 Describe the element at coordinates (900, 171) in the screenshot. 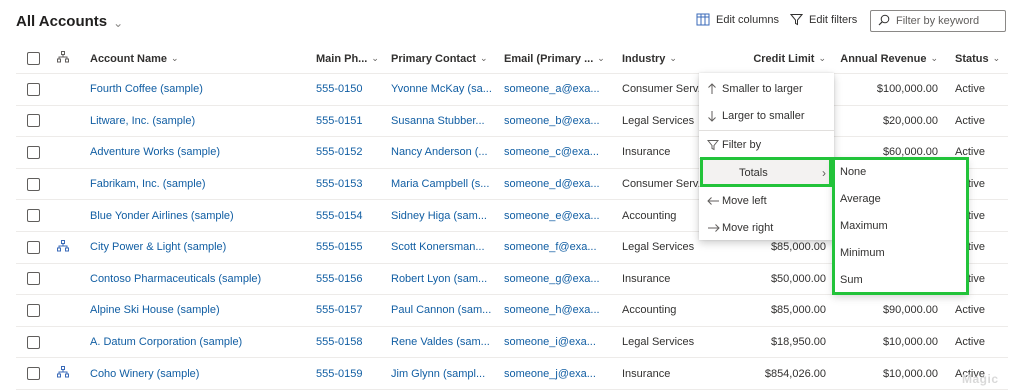

I see `totals-option-none: None` at that location.